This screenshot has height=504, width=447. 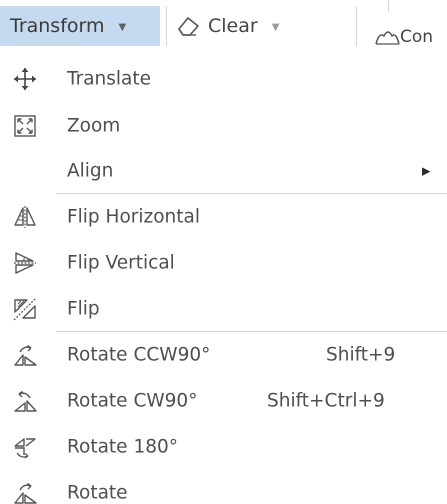 What do you see at coordinates (25, 355) in the screenshot?
I see `rotate-ccw-icon` at bounding box center [25, 355].